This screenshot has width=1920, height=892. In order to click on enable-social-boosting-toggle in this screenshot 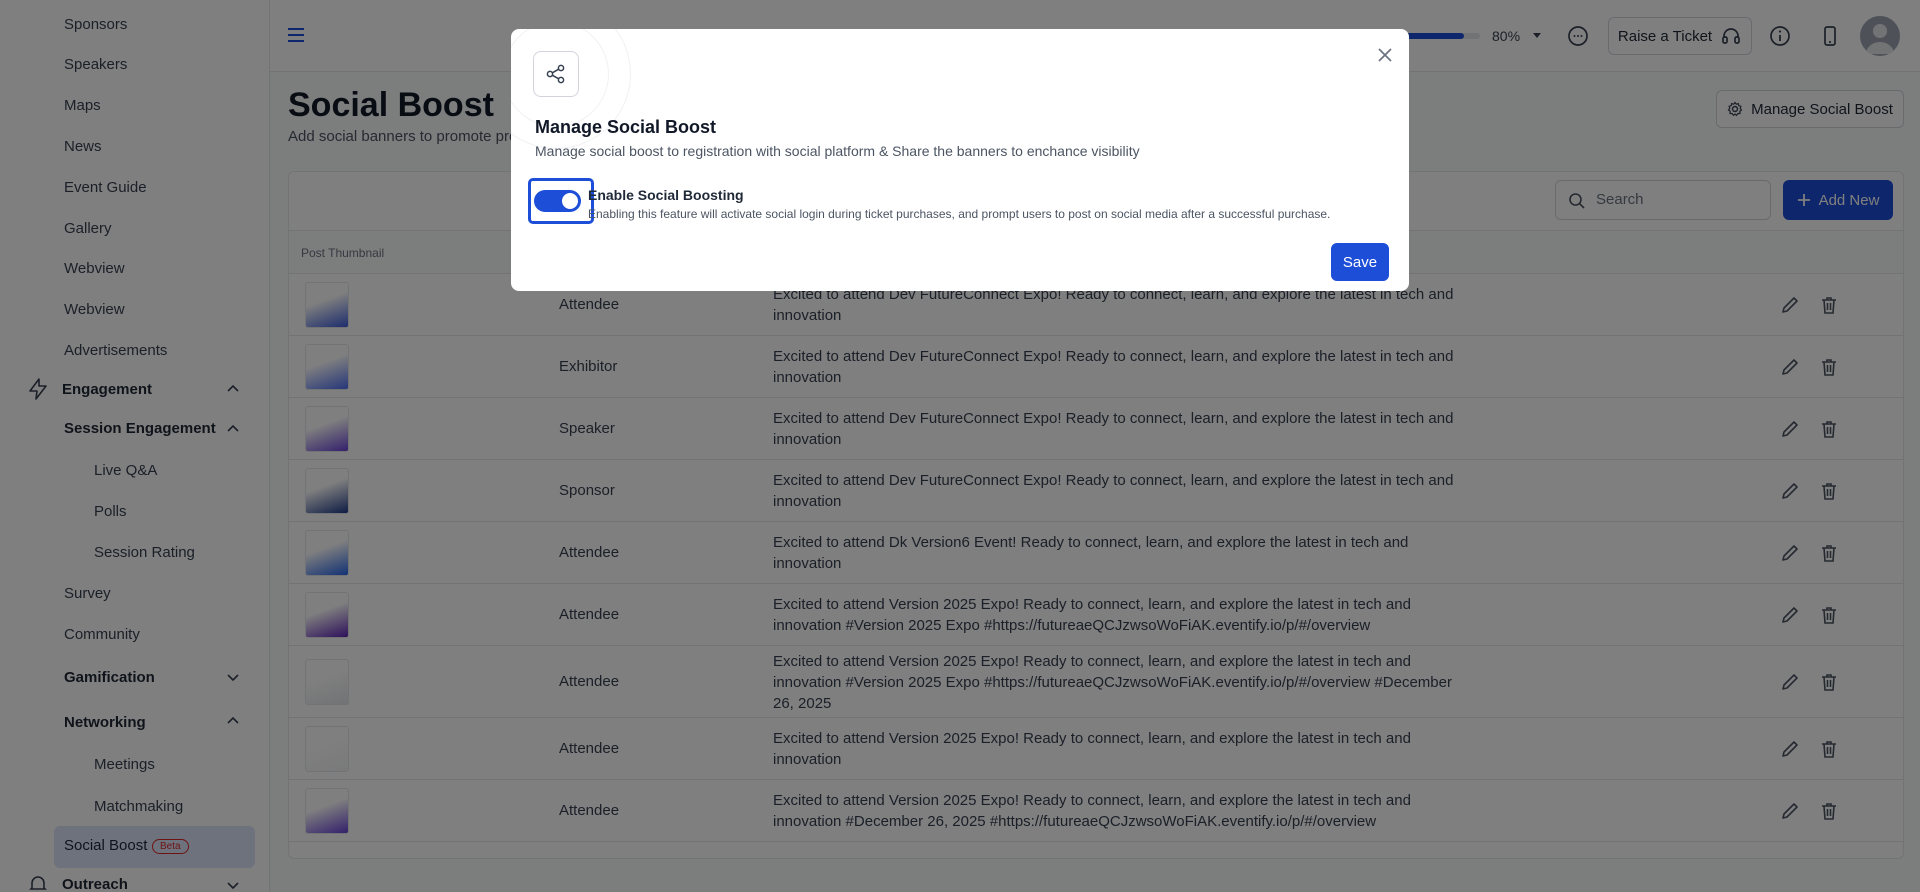, I will do `click(557, 201)`.